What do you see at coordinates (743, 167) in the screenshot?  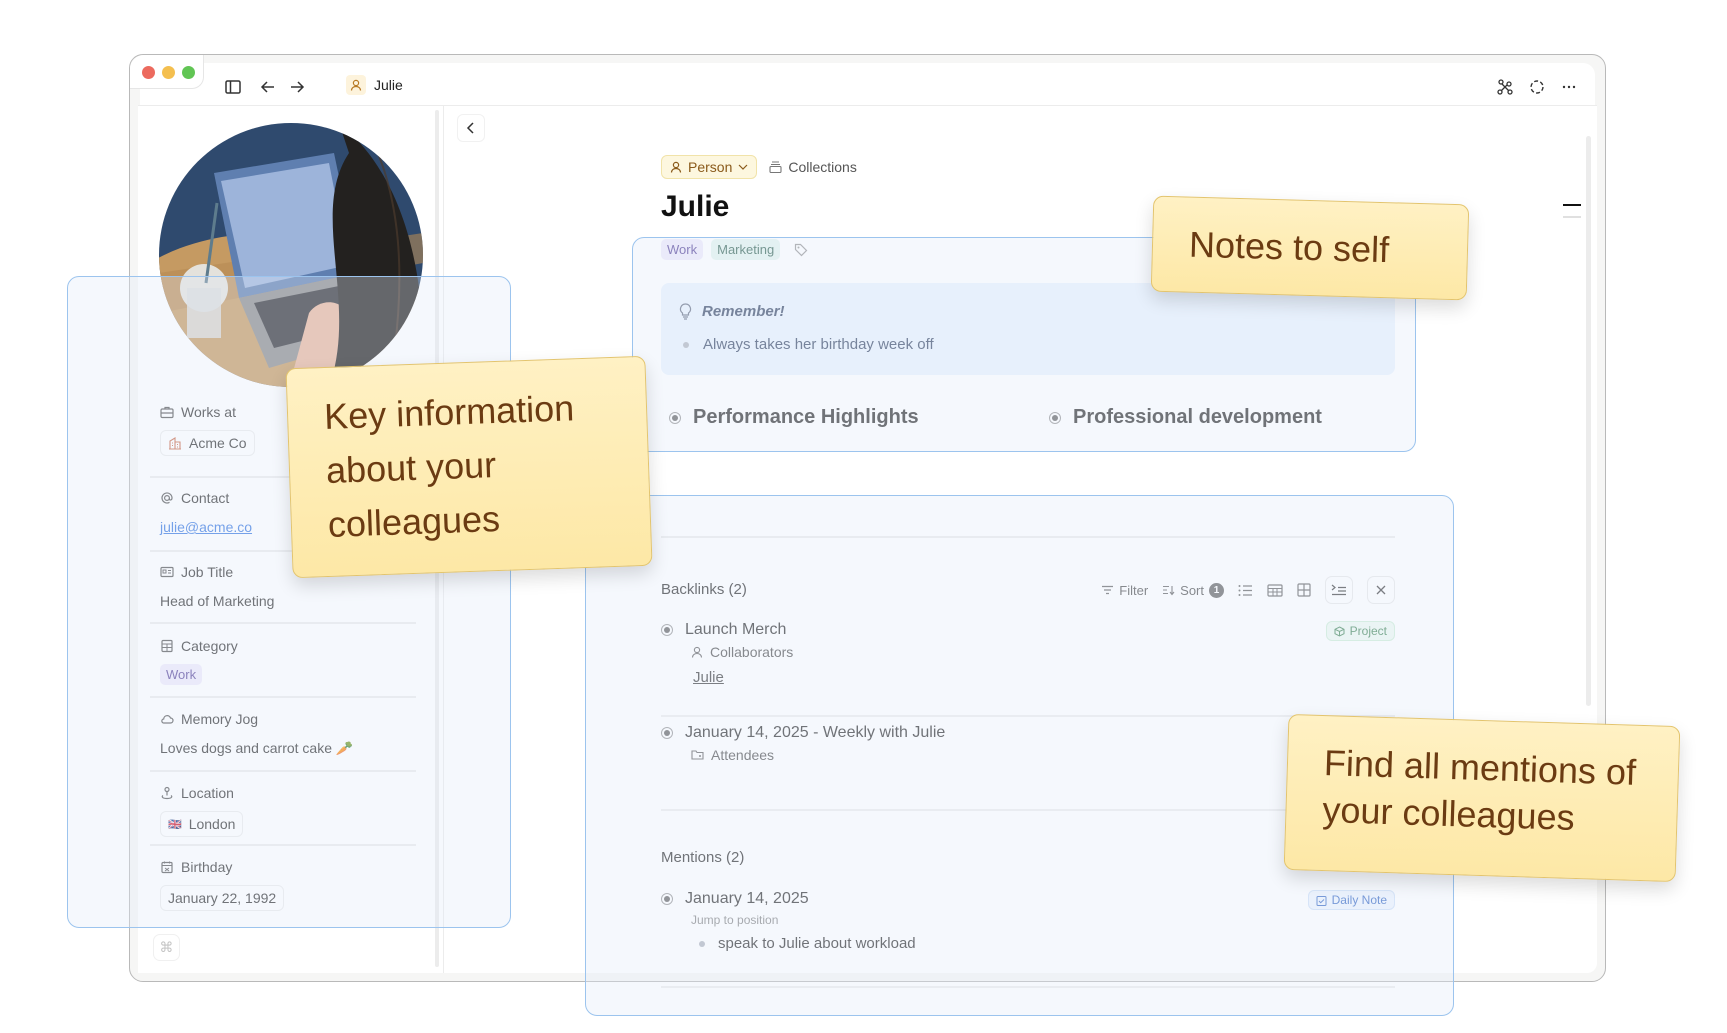 I see `chevron-down-icon` at bounding box center [743, 167].